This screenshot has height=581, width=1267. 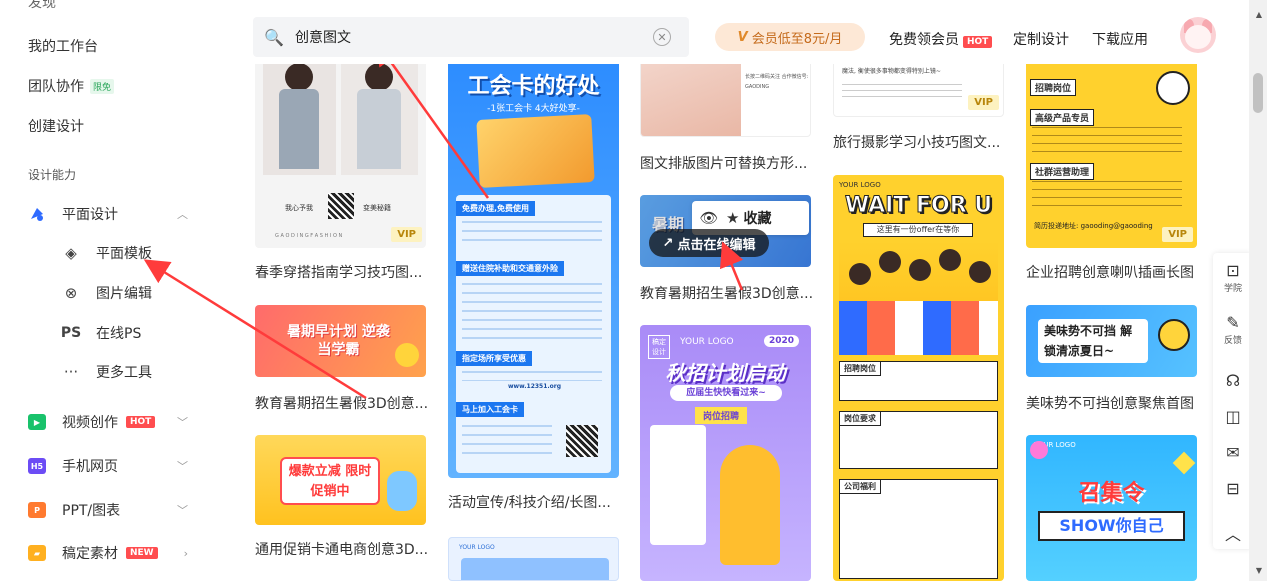 What do you see at coordinates (124, 294) in the screenshot?
I see `subitem-label: 图片编辑` at bounding box center [124, 294].